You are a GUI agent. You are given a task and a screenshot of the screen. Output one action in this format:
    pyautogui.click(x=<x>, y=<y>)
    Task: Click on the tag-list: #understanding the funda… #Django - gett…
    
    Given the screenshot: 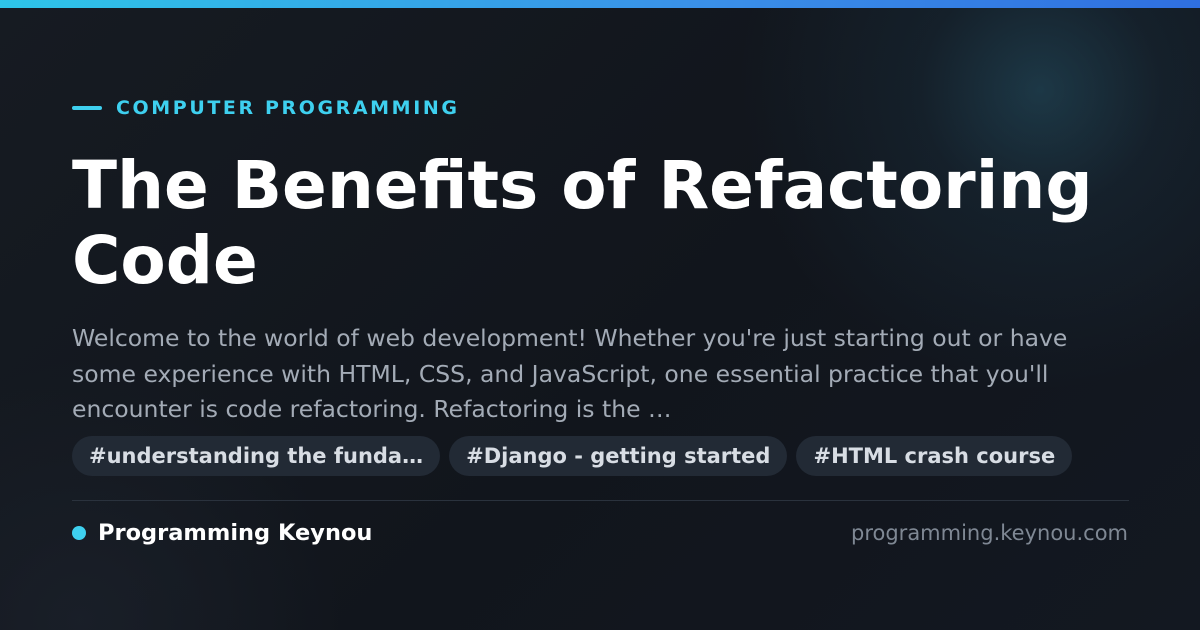 What is the action you would take?
    pyautogui.click(x=572, y=456)
    